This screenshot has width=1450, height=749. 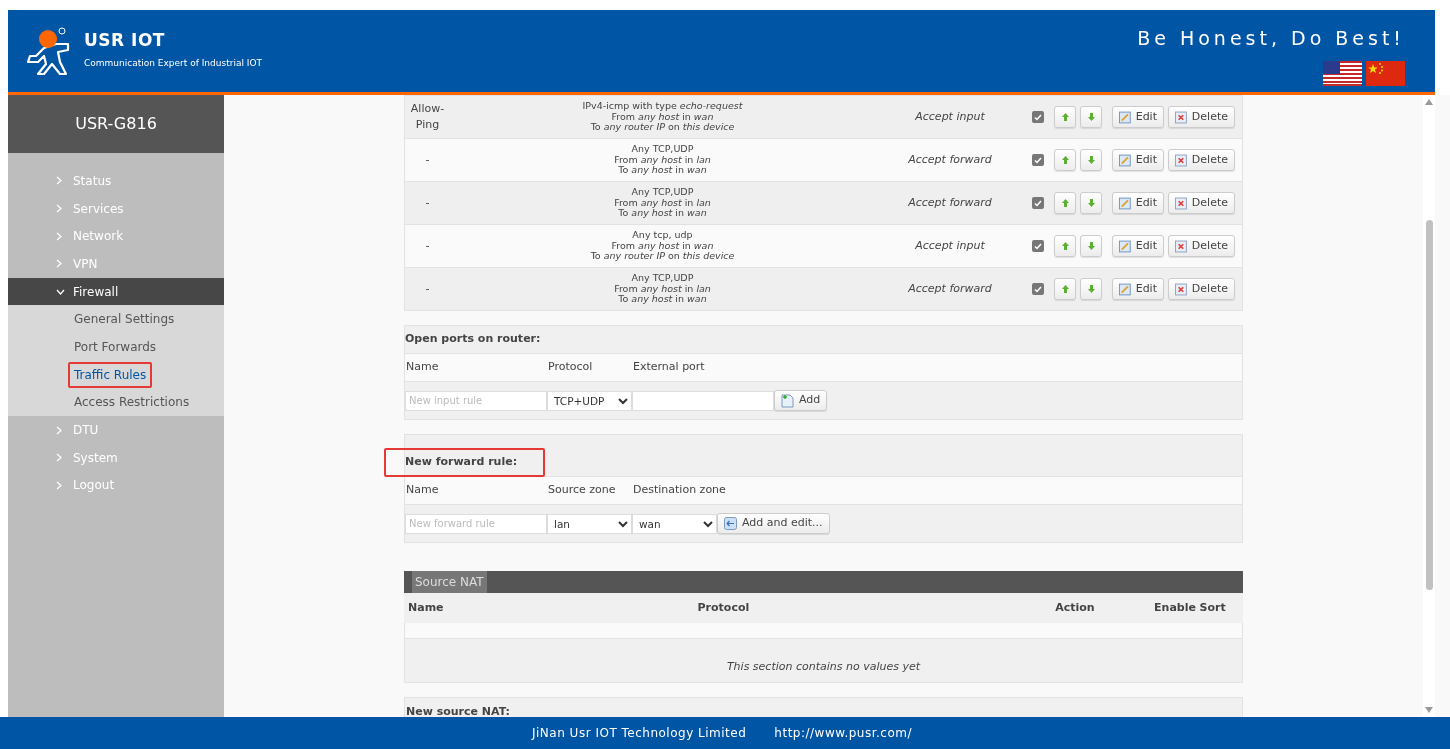 I want to click on column-header: Enable, so click(x=1175, y=607).